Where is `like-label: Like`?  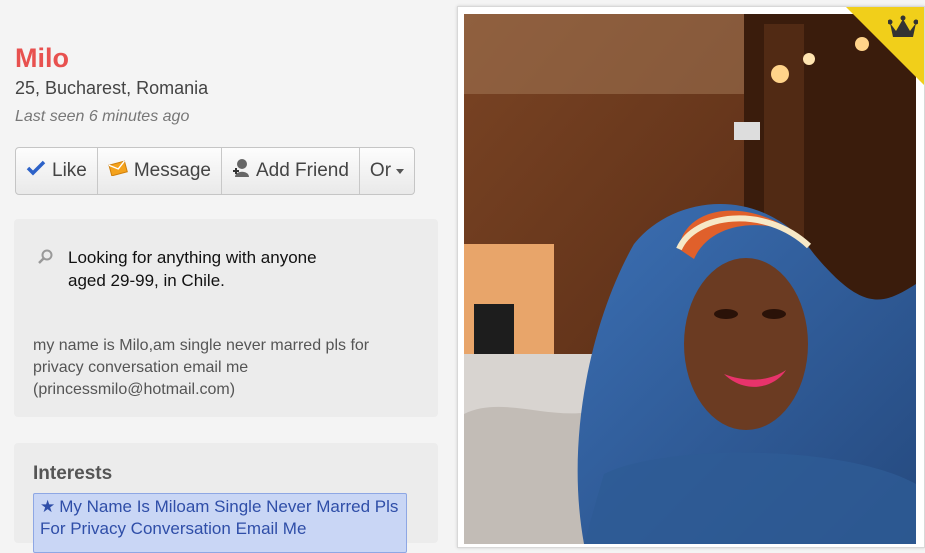 like-label: Like is located at coordinates (69, 170).